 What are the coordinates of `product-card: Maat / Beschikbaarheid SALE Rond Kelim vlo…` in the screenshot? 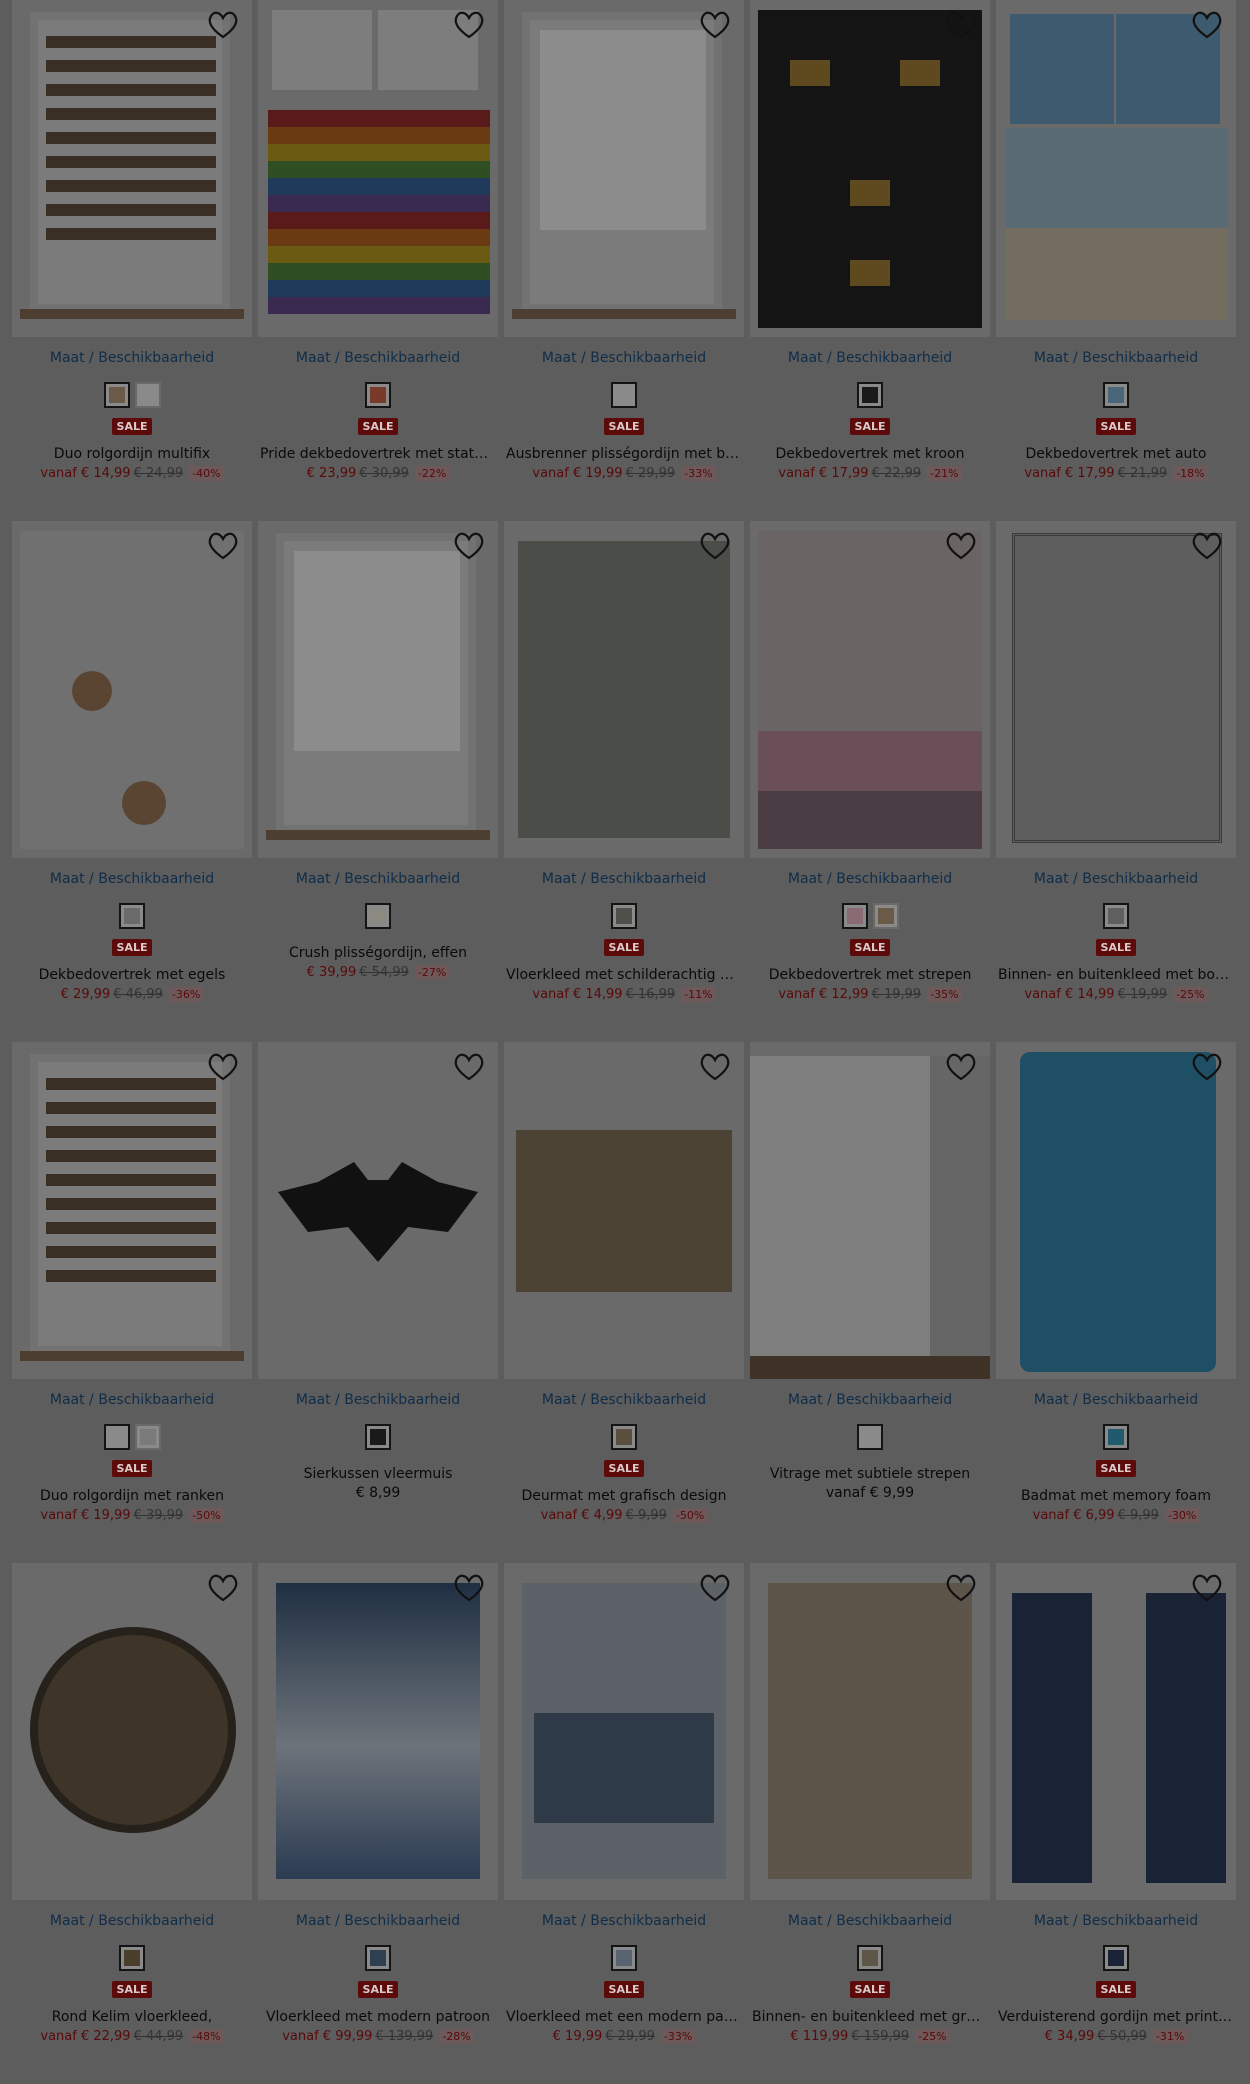 It's located at (132, 1823).